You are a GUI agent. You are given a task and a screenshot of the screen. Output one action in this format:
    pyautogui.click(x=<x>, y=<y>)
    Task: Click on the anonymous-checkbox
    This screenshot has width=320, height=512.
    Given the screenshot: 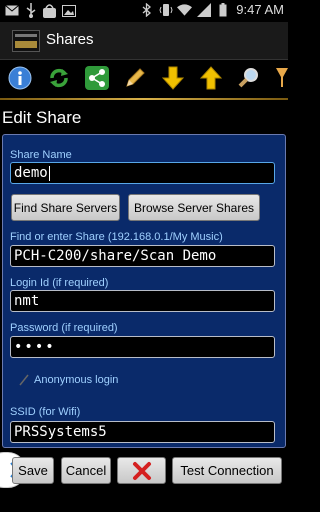 What is the action you would take?
    pyautogui.click(x=25, y=378)
    